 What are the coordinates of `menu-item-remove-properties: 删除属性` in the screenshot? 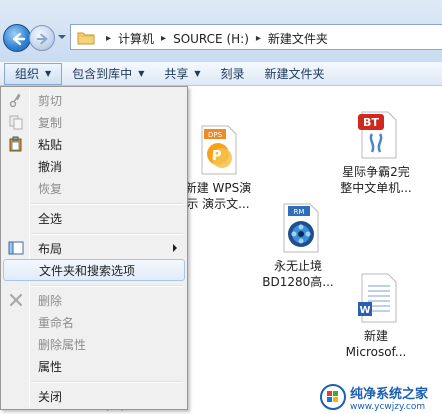 It's located at (94, 344).